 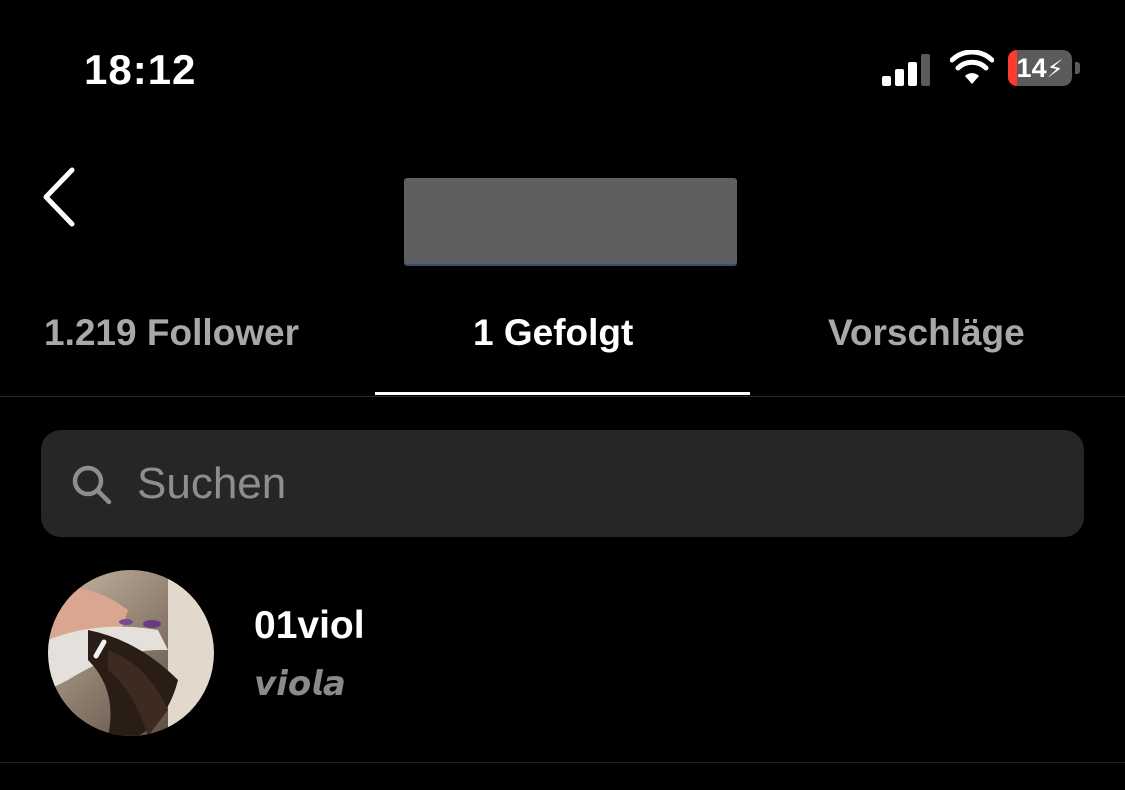 I want to click on list-item-username: 01viol, so click(x=309, y=625).